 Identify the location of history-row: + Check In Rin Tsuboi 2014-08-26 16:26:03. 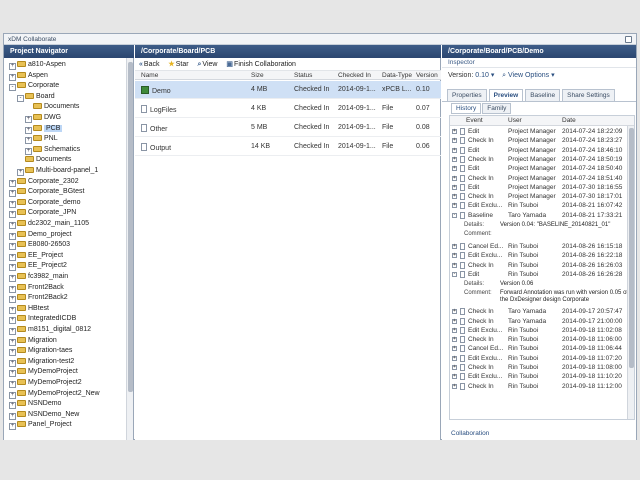
(539, 265).